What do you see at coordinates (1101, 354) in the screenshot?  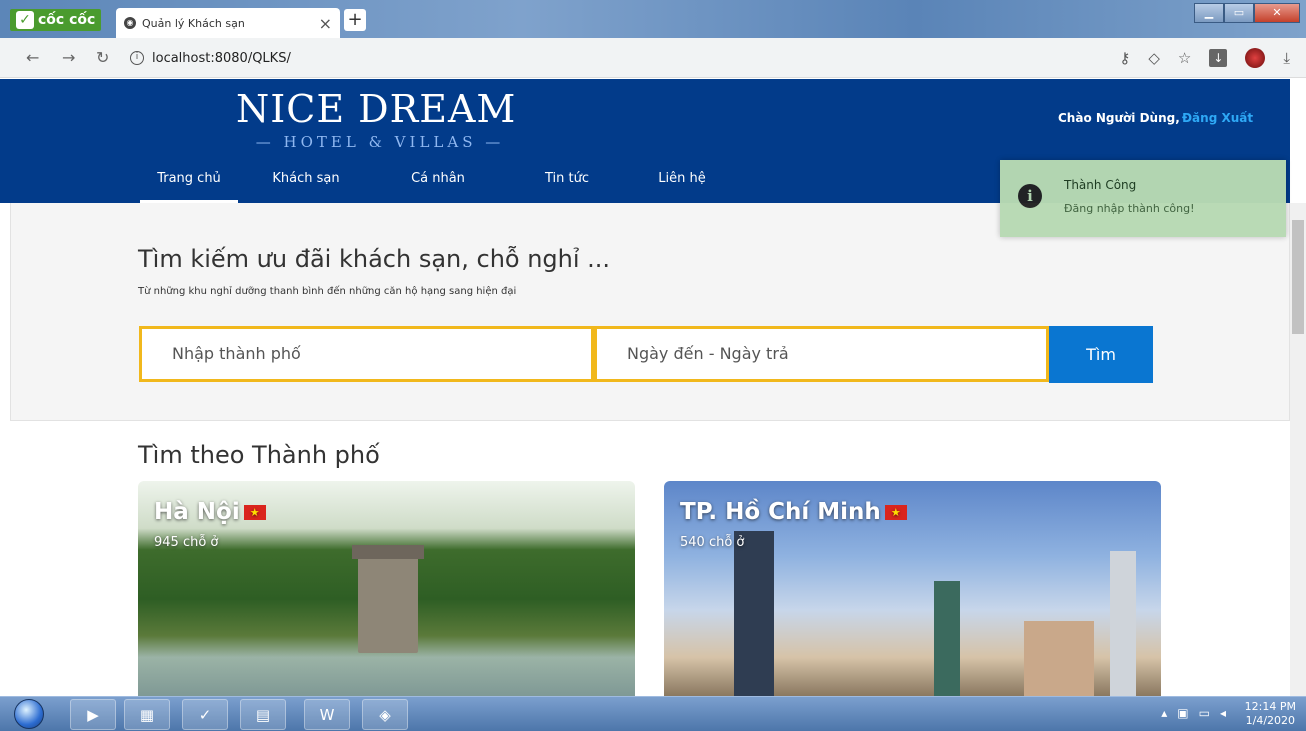 I see `search-button: Tìm` at bounding box center [1101, 354].